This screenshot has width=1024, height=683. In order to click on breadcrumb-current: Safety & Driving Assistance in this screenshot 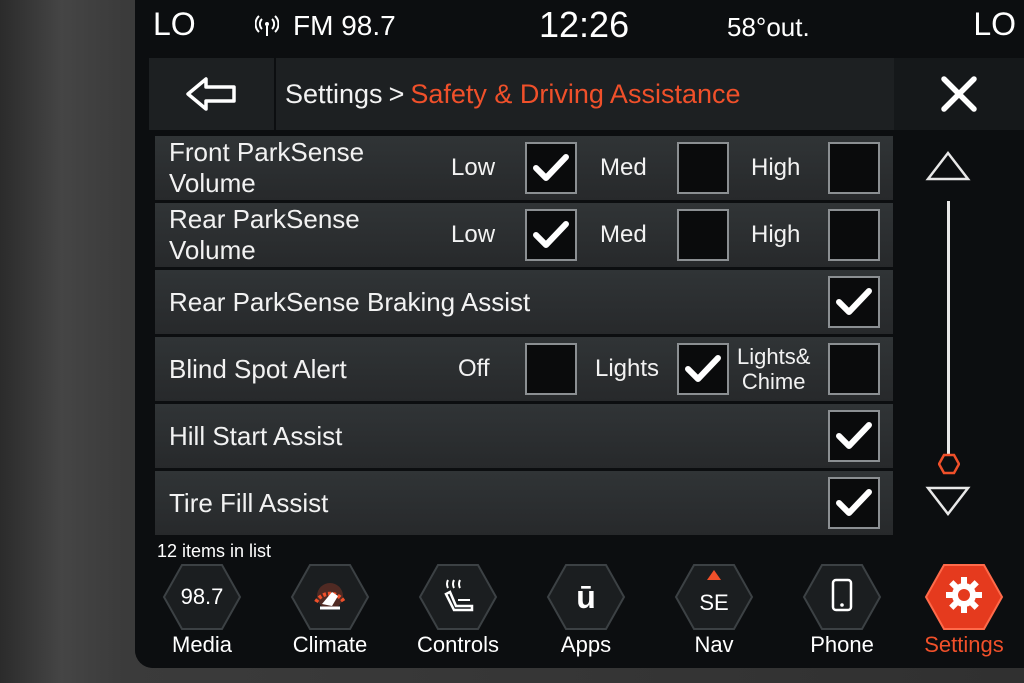, I will do `click(575, 94)`.